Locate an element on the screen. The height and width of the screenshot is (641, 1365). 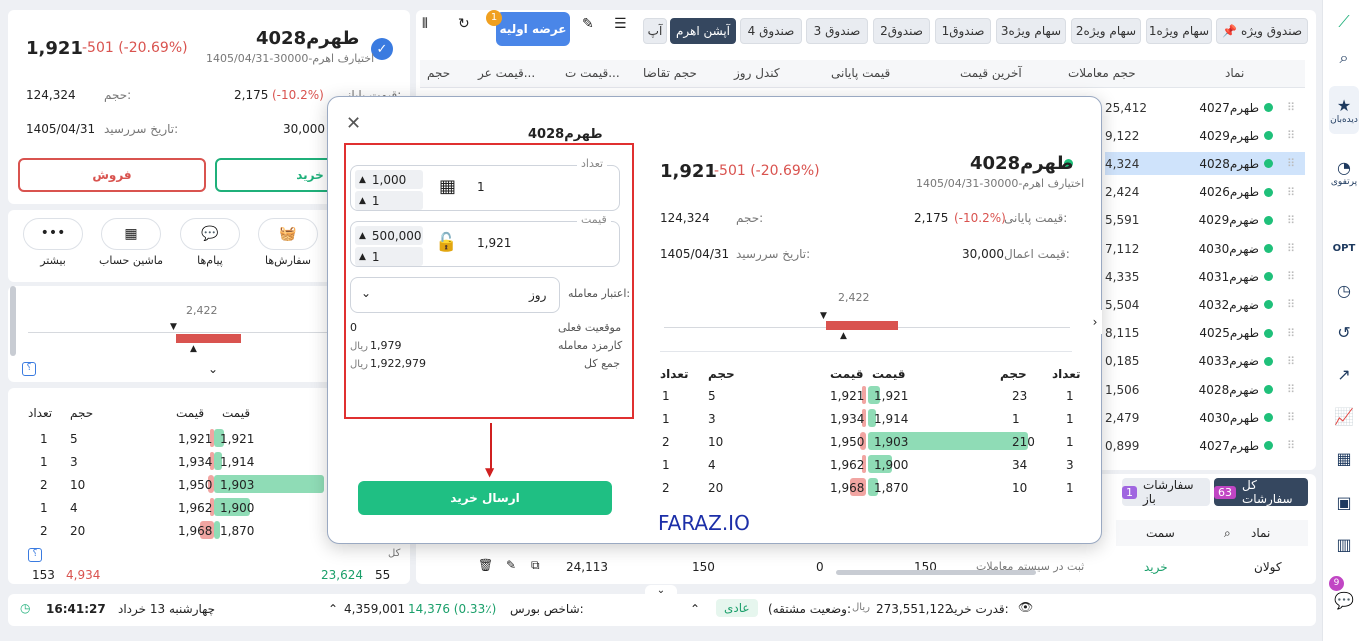
opt-icon: OPT is located at coordinates (1344, 248).